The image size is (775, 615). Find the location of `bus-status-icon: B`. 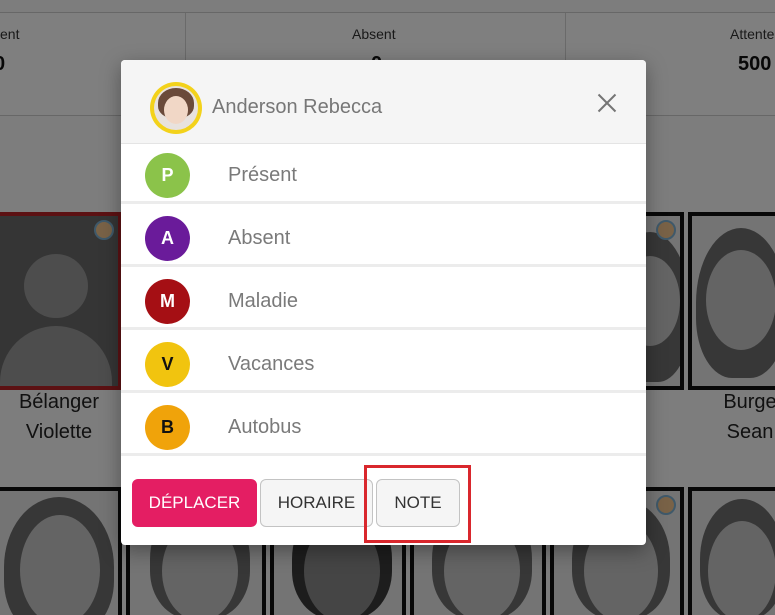

bus-status-icon: B is located at coordinates (167, 427).